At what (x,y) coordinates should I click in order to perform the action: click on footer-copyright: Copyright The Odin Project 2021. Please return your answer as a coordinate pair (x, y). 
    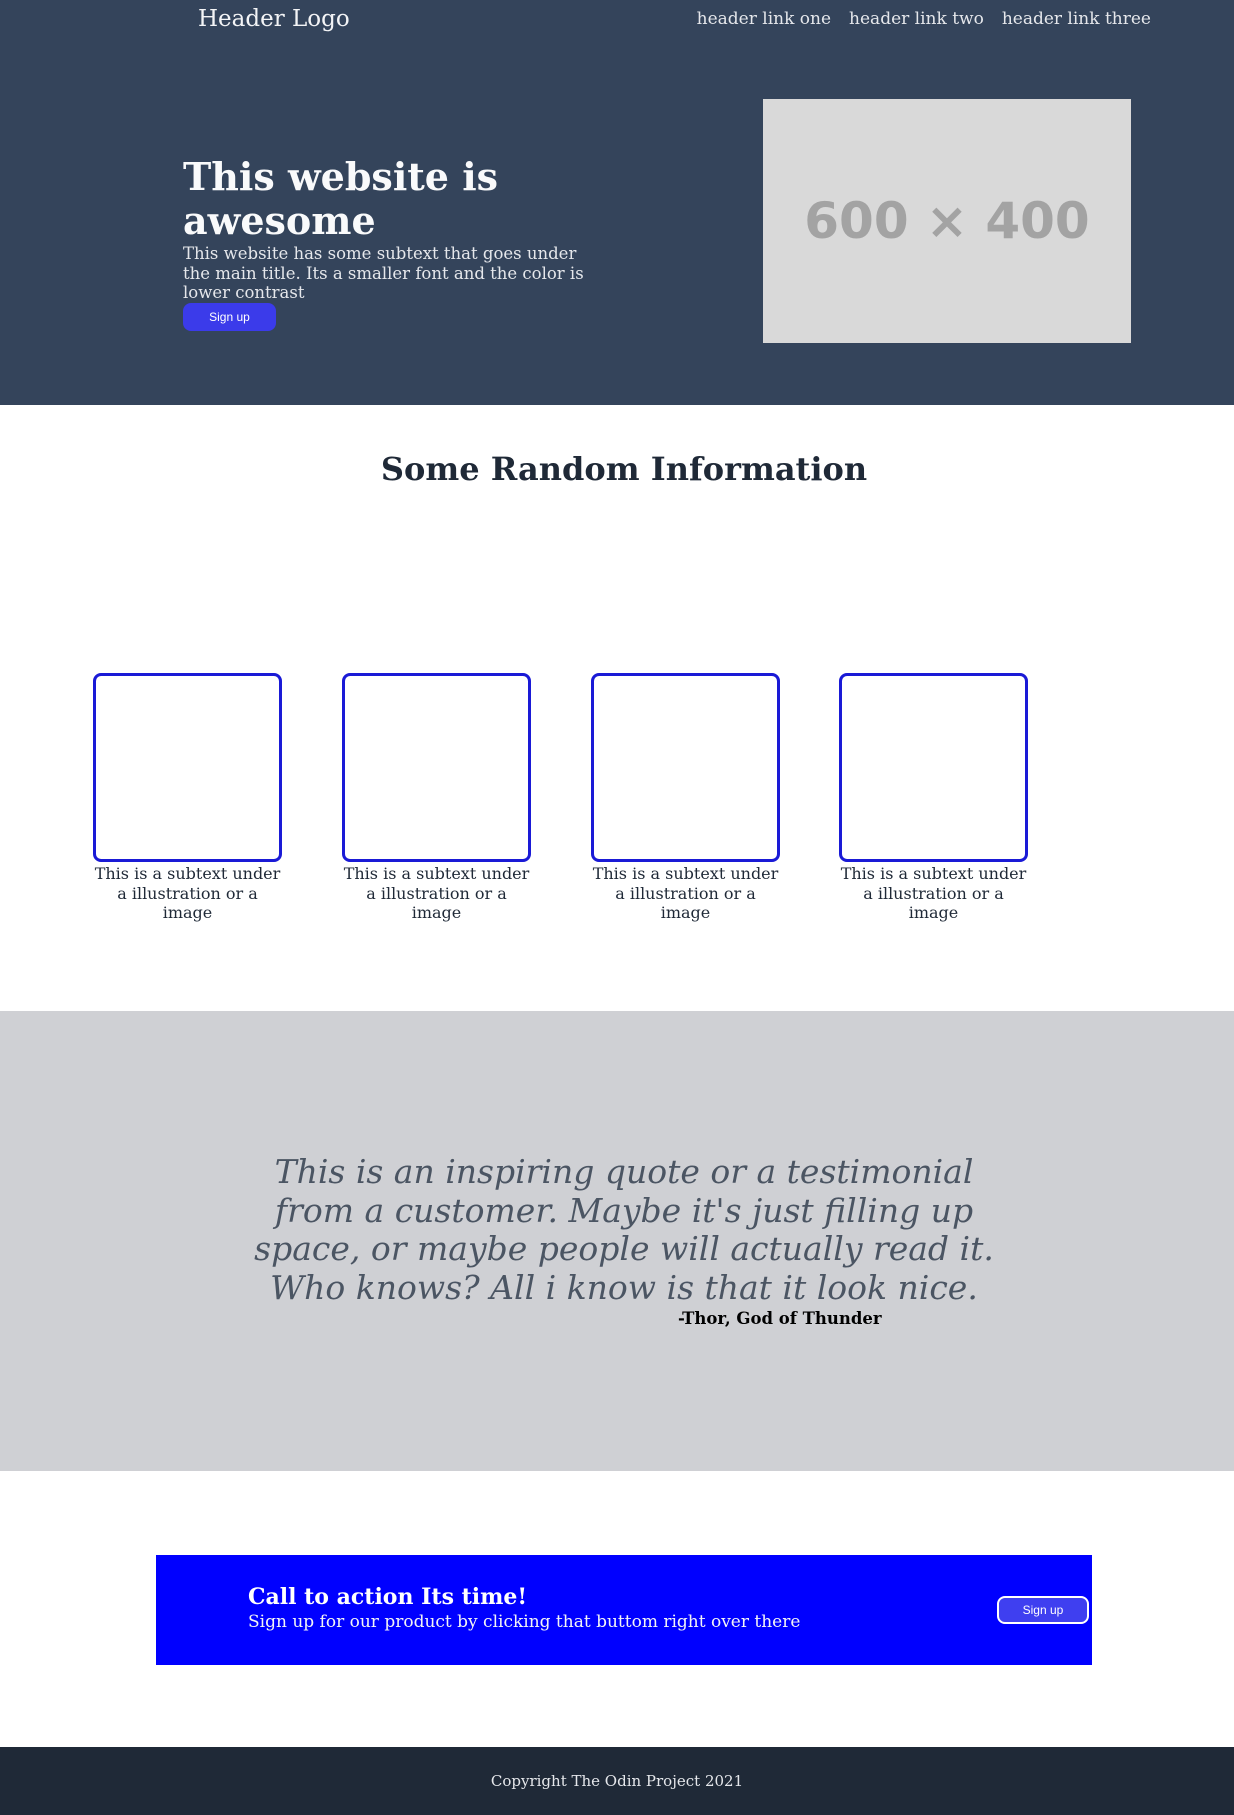
    Looking at the image, I should click on (617, 1781).